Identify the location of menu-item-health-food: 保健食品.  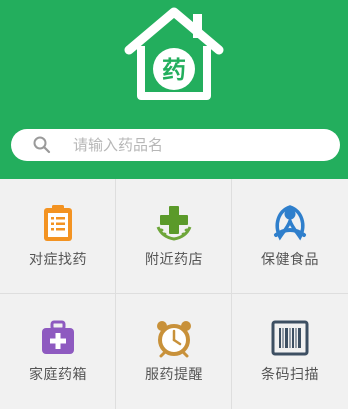
(290, 236).